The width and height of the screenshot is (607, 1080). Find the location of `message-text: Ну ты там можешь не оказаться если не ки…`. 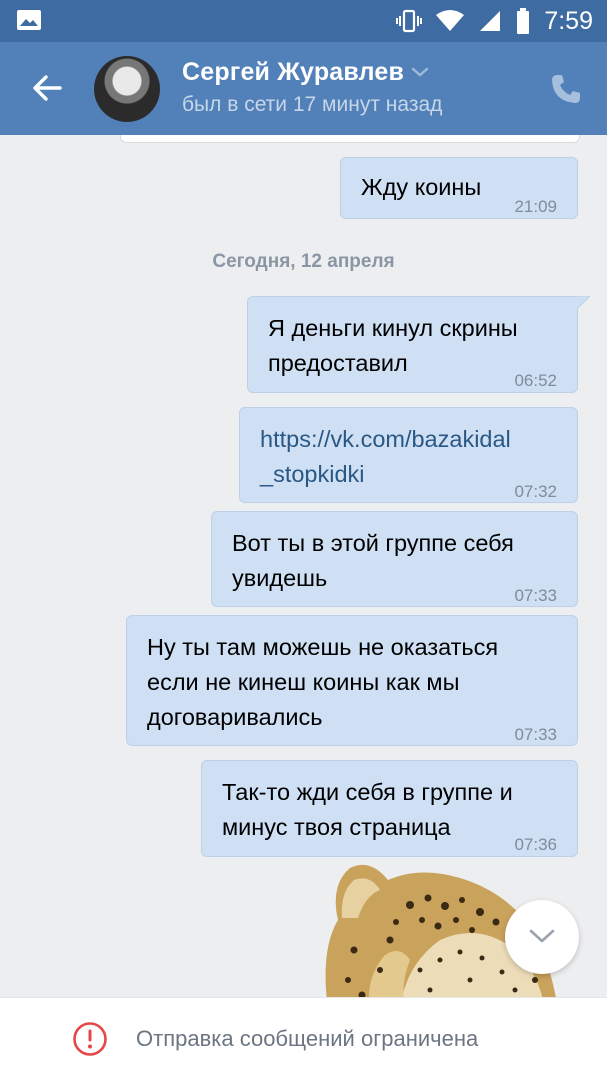

message-text: Ну ты там можешь не оказаться если не ки… is located at coordinates (323, 682).